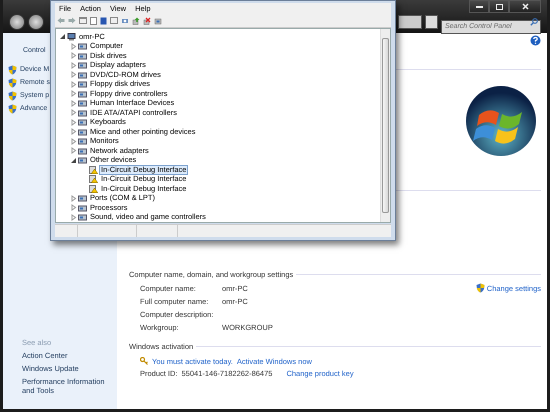 Image resolution: width=550 pixels, height=412 pixels. Describe the element at coordinates (17, 22) in the screenshot. I see `back-button` at that location.